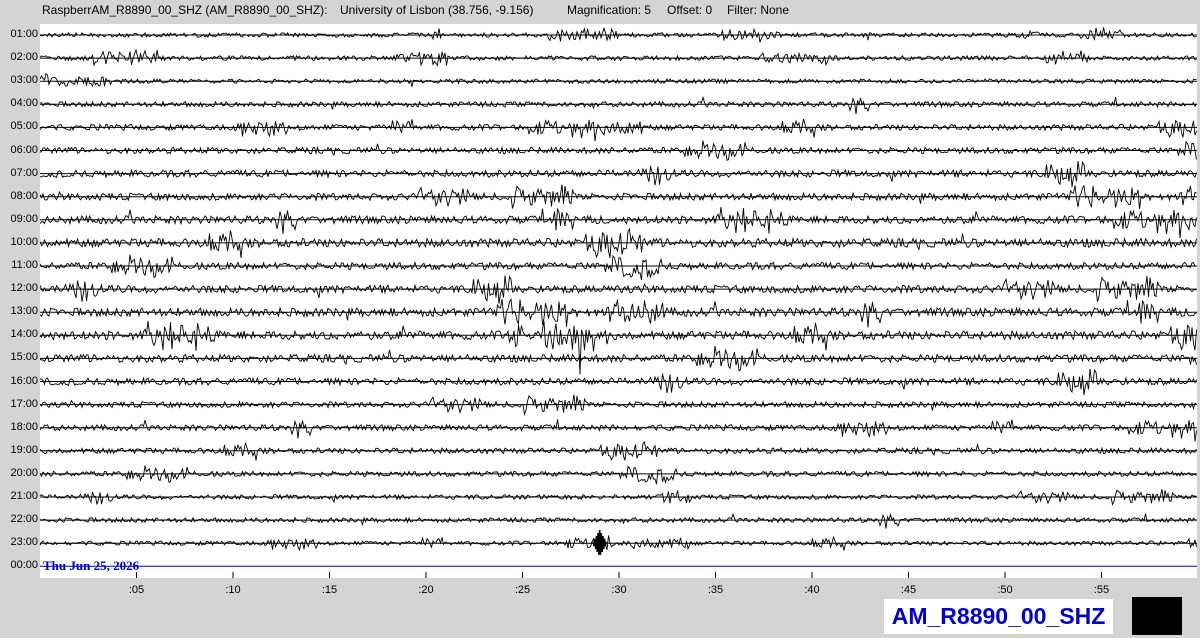  What do you see at coordinates (24, 172) in the screenshot?
I see `hour-label: 07:00` at bounding box center [24, 172].